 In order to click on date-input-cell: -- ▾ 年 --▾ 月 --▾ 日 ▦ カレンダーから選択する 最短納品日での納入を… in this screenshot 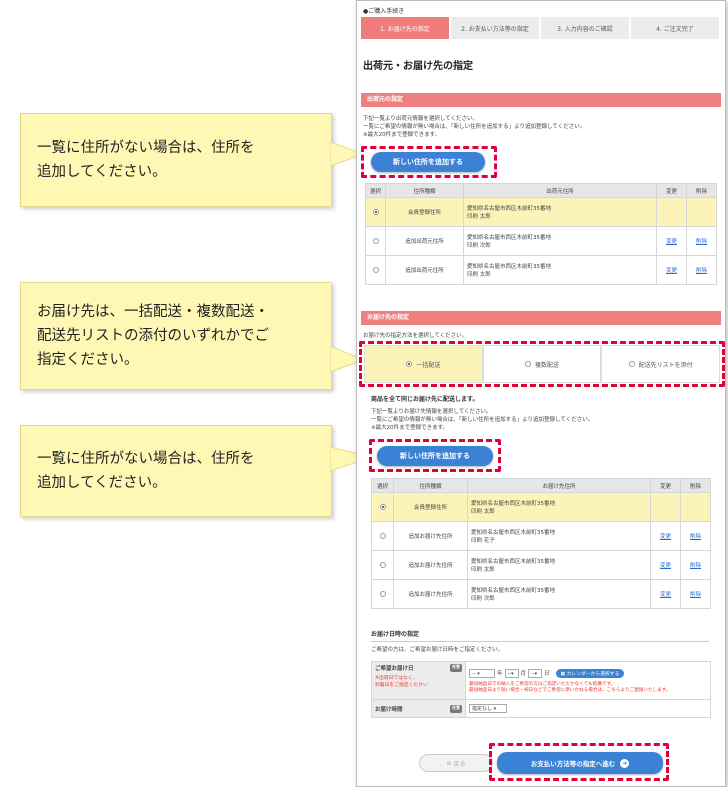, I will do `click(588, 680)`.